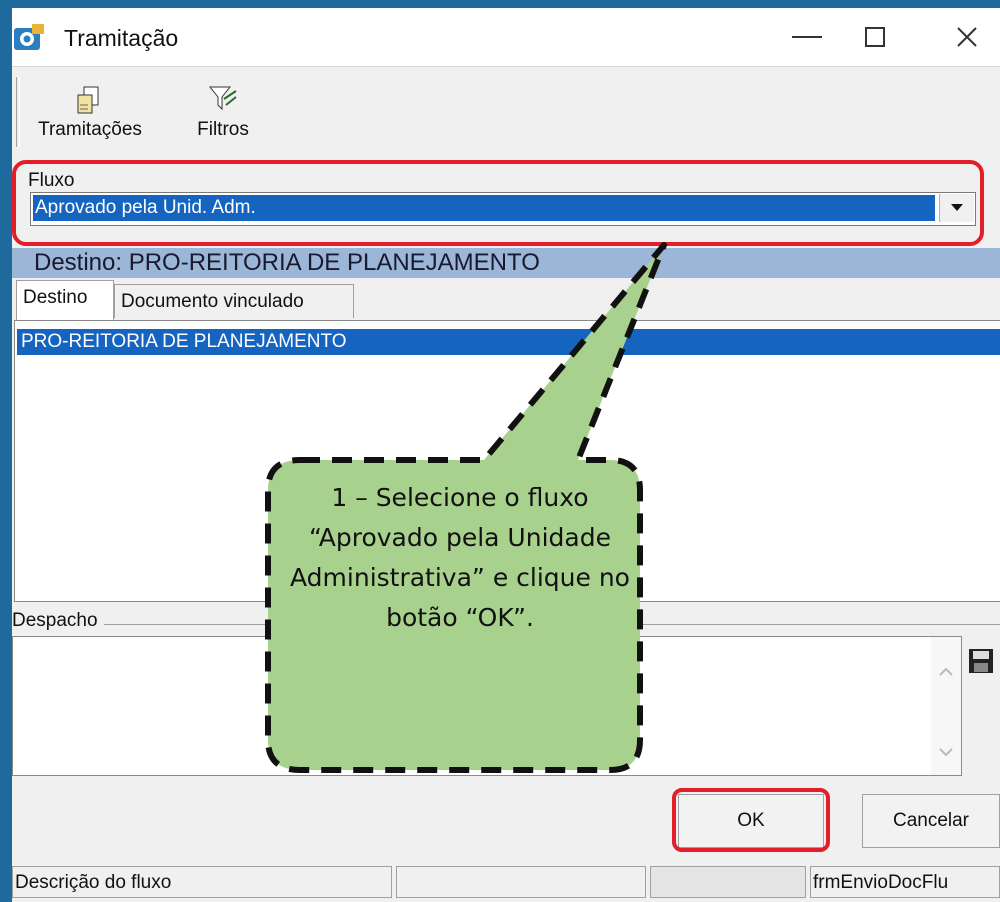 This screenshot has width=1000, height=902. What do you see at coordinates (506, 37) in the screenshot?
I see `title-bar: Tramitação` at bounding box center [506, 37].